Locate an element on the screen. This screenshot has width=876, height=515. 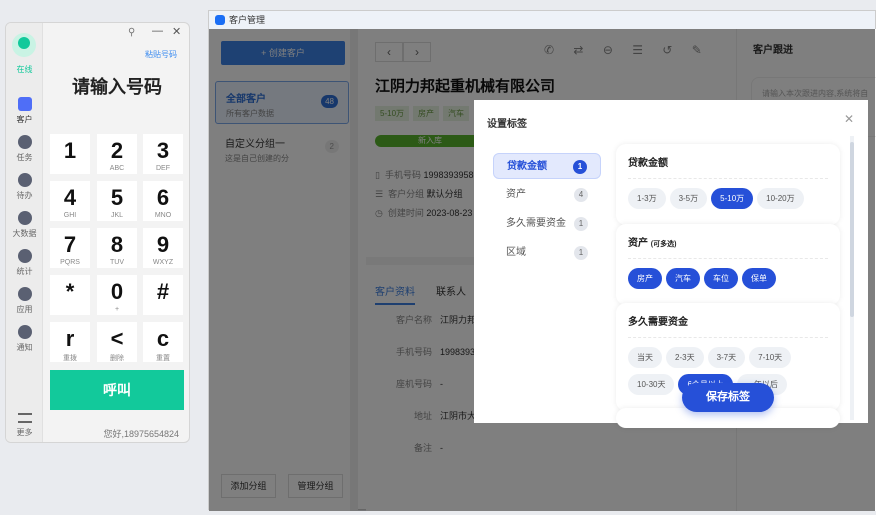
key-12: r 重拨 is located at coordinates (70, 342).